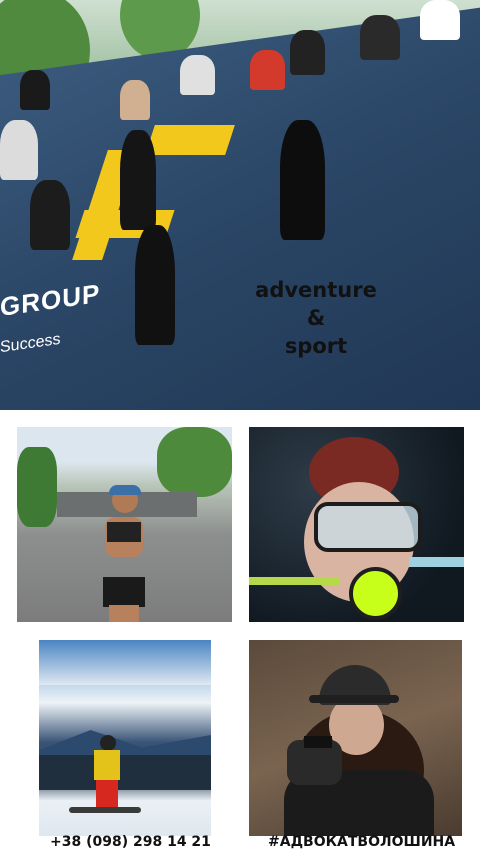 This screenshot has width=480, height=853. What do you see at coordinates (108, 743) in the screenshot?
I see `snowboarder-helmet` at bounding box center [108, 743].